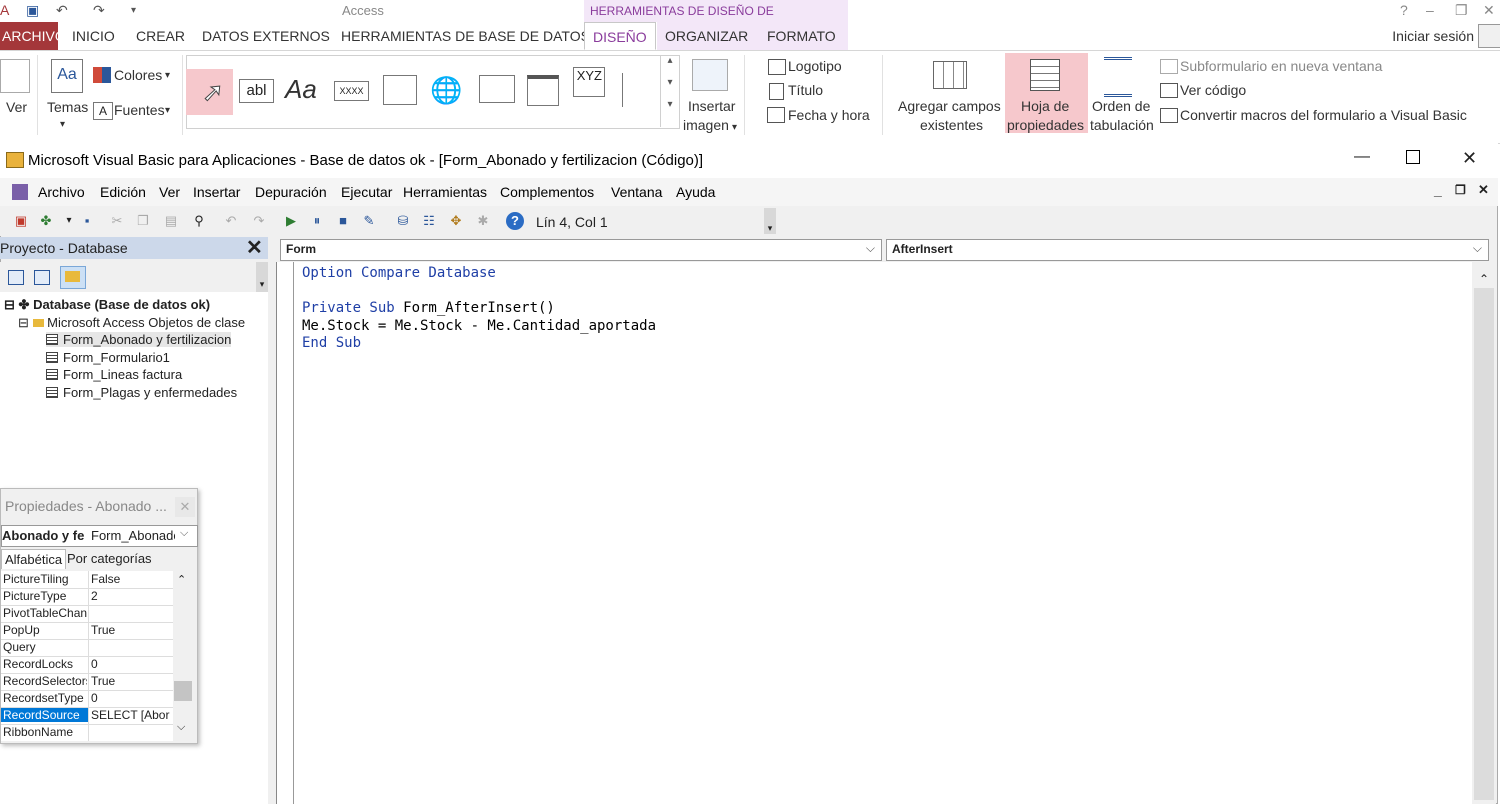  What do you see at coordinates (1187, 250) in the screenshot?
I see `procedure-combo: AfterInsert ⌵` at bounding box center [1187, 250].